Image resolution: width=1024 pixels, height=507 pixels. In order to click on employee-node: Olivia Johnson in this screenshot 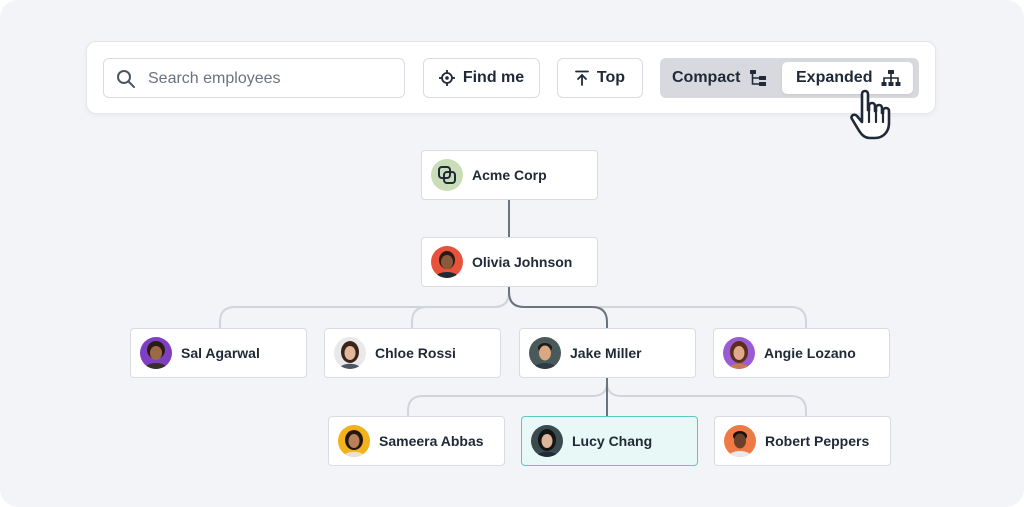, I will do `click(509, 262)`.